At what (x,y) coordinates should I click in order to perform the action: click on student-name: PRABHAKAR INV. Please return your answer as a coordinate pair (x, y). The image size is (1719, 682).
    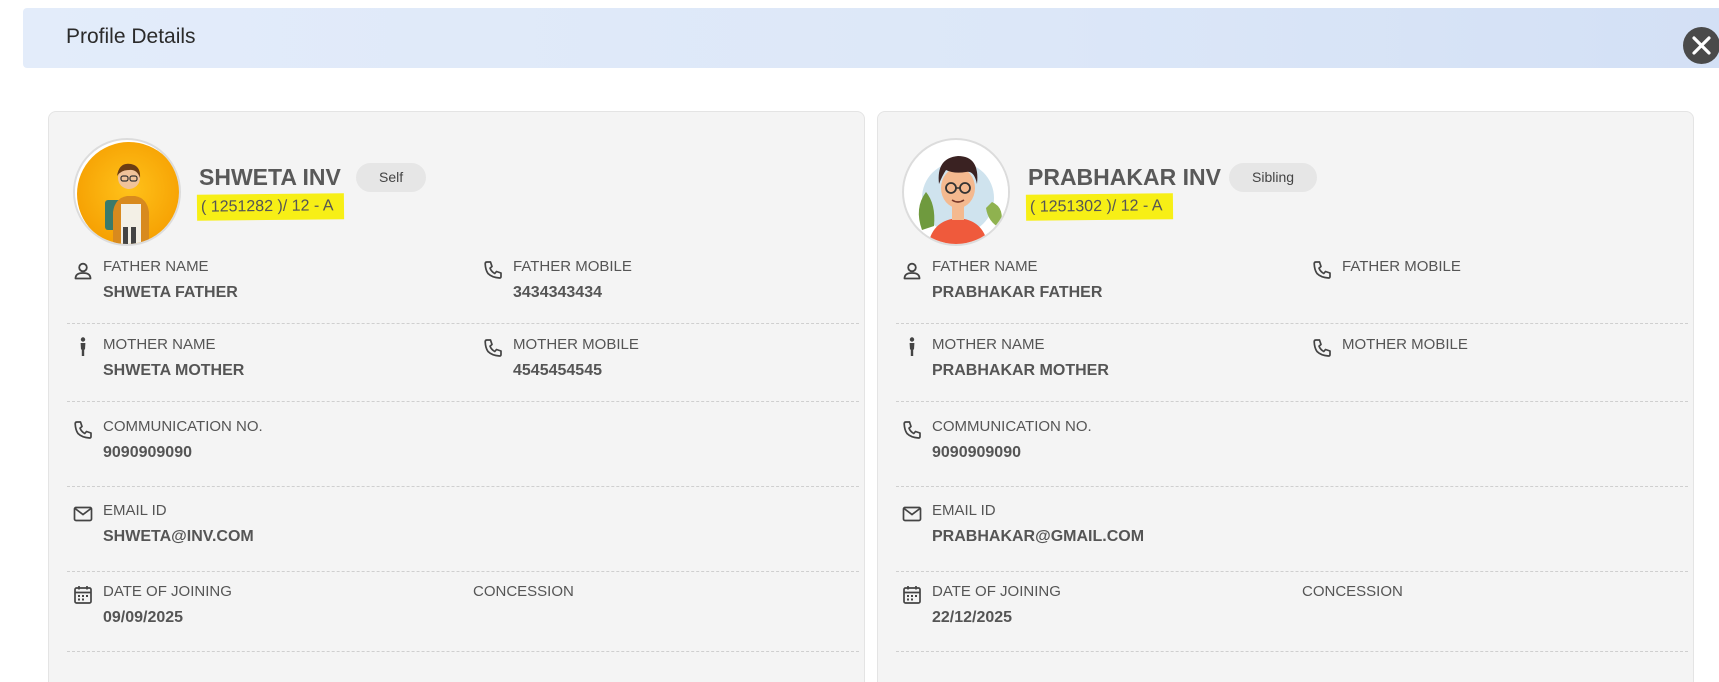
    Looking at the image, I should click on (1124, 177).